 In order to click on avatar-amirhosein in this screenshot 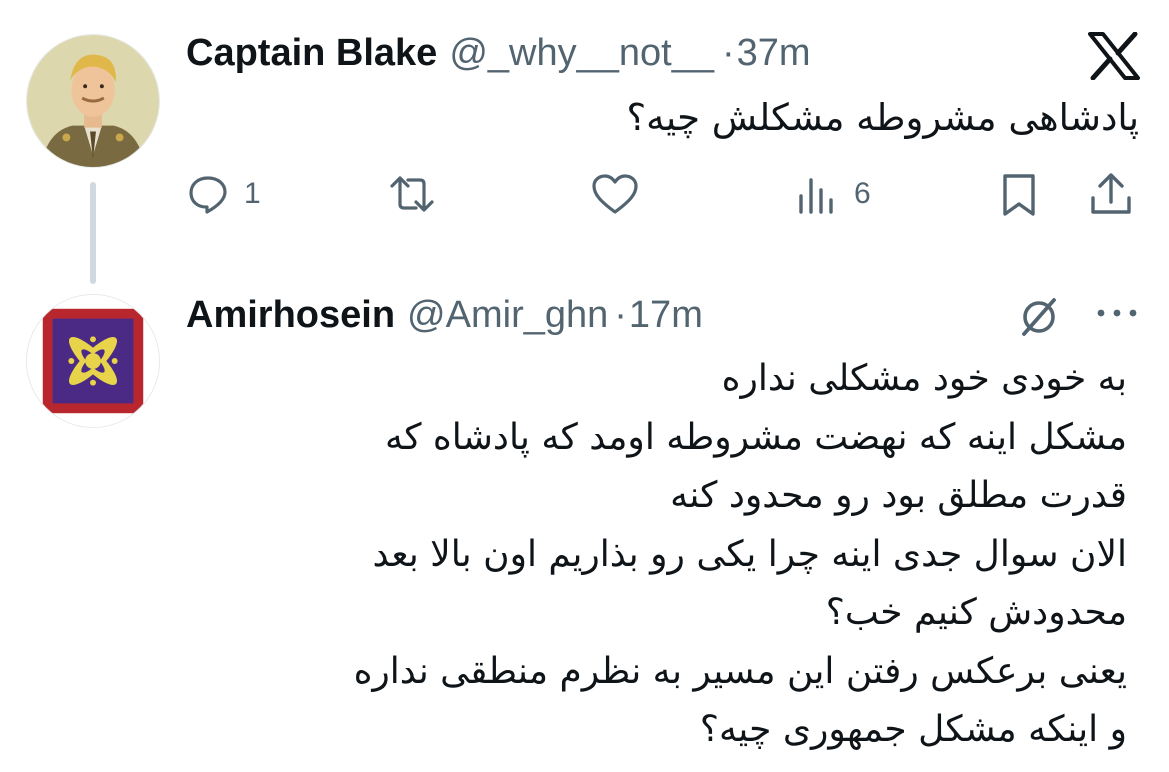, I will do `click(93, 361)`.